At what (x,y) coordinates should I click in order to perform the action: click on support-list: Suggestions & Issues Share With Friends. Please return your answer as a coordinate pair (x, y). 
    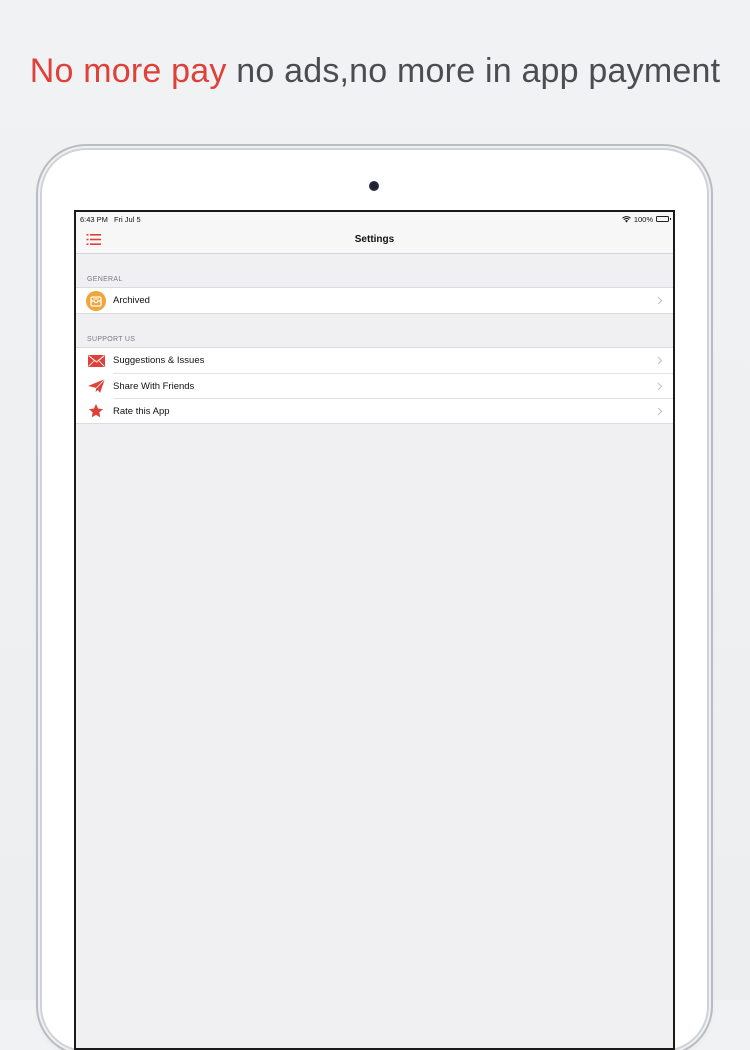
    Looking at the image, I should click on (374, 385).